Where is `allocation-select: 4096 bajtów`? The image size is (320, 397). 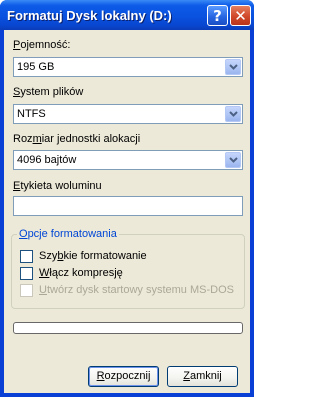 allocation-select: 4096 bajtów is located at coordinates (128, 160).